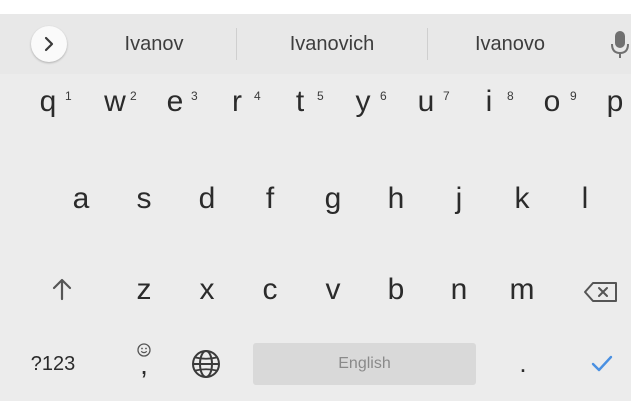  I want to click on key-hint-8: 8, so click(510, 96).